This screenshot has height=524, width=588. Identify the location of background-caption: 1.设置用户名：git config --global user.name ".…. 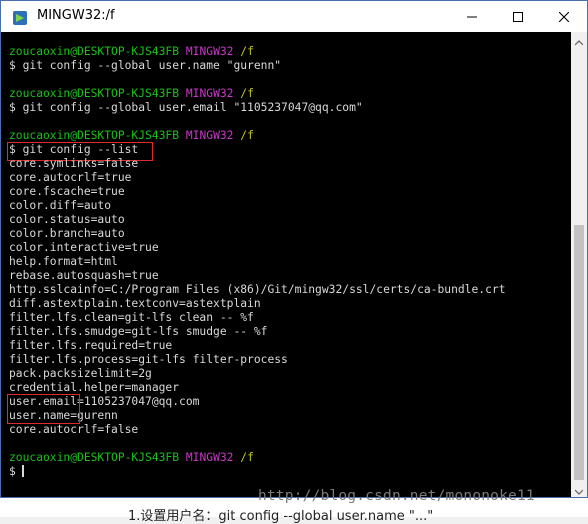
(281, 516).